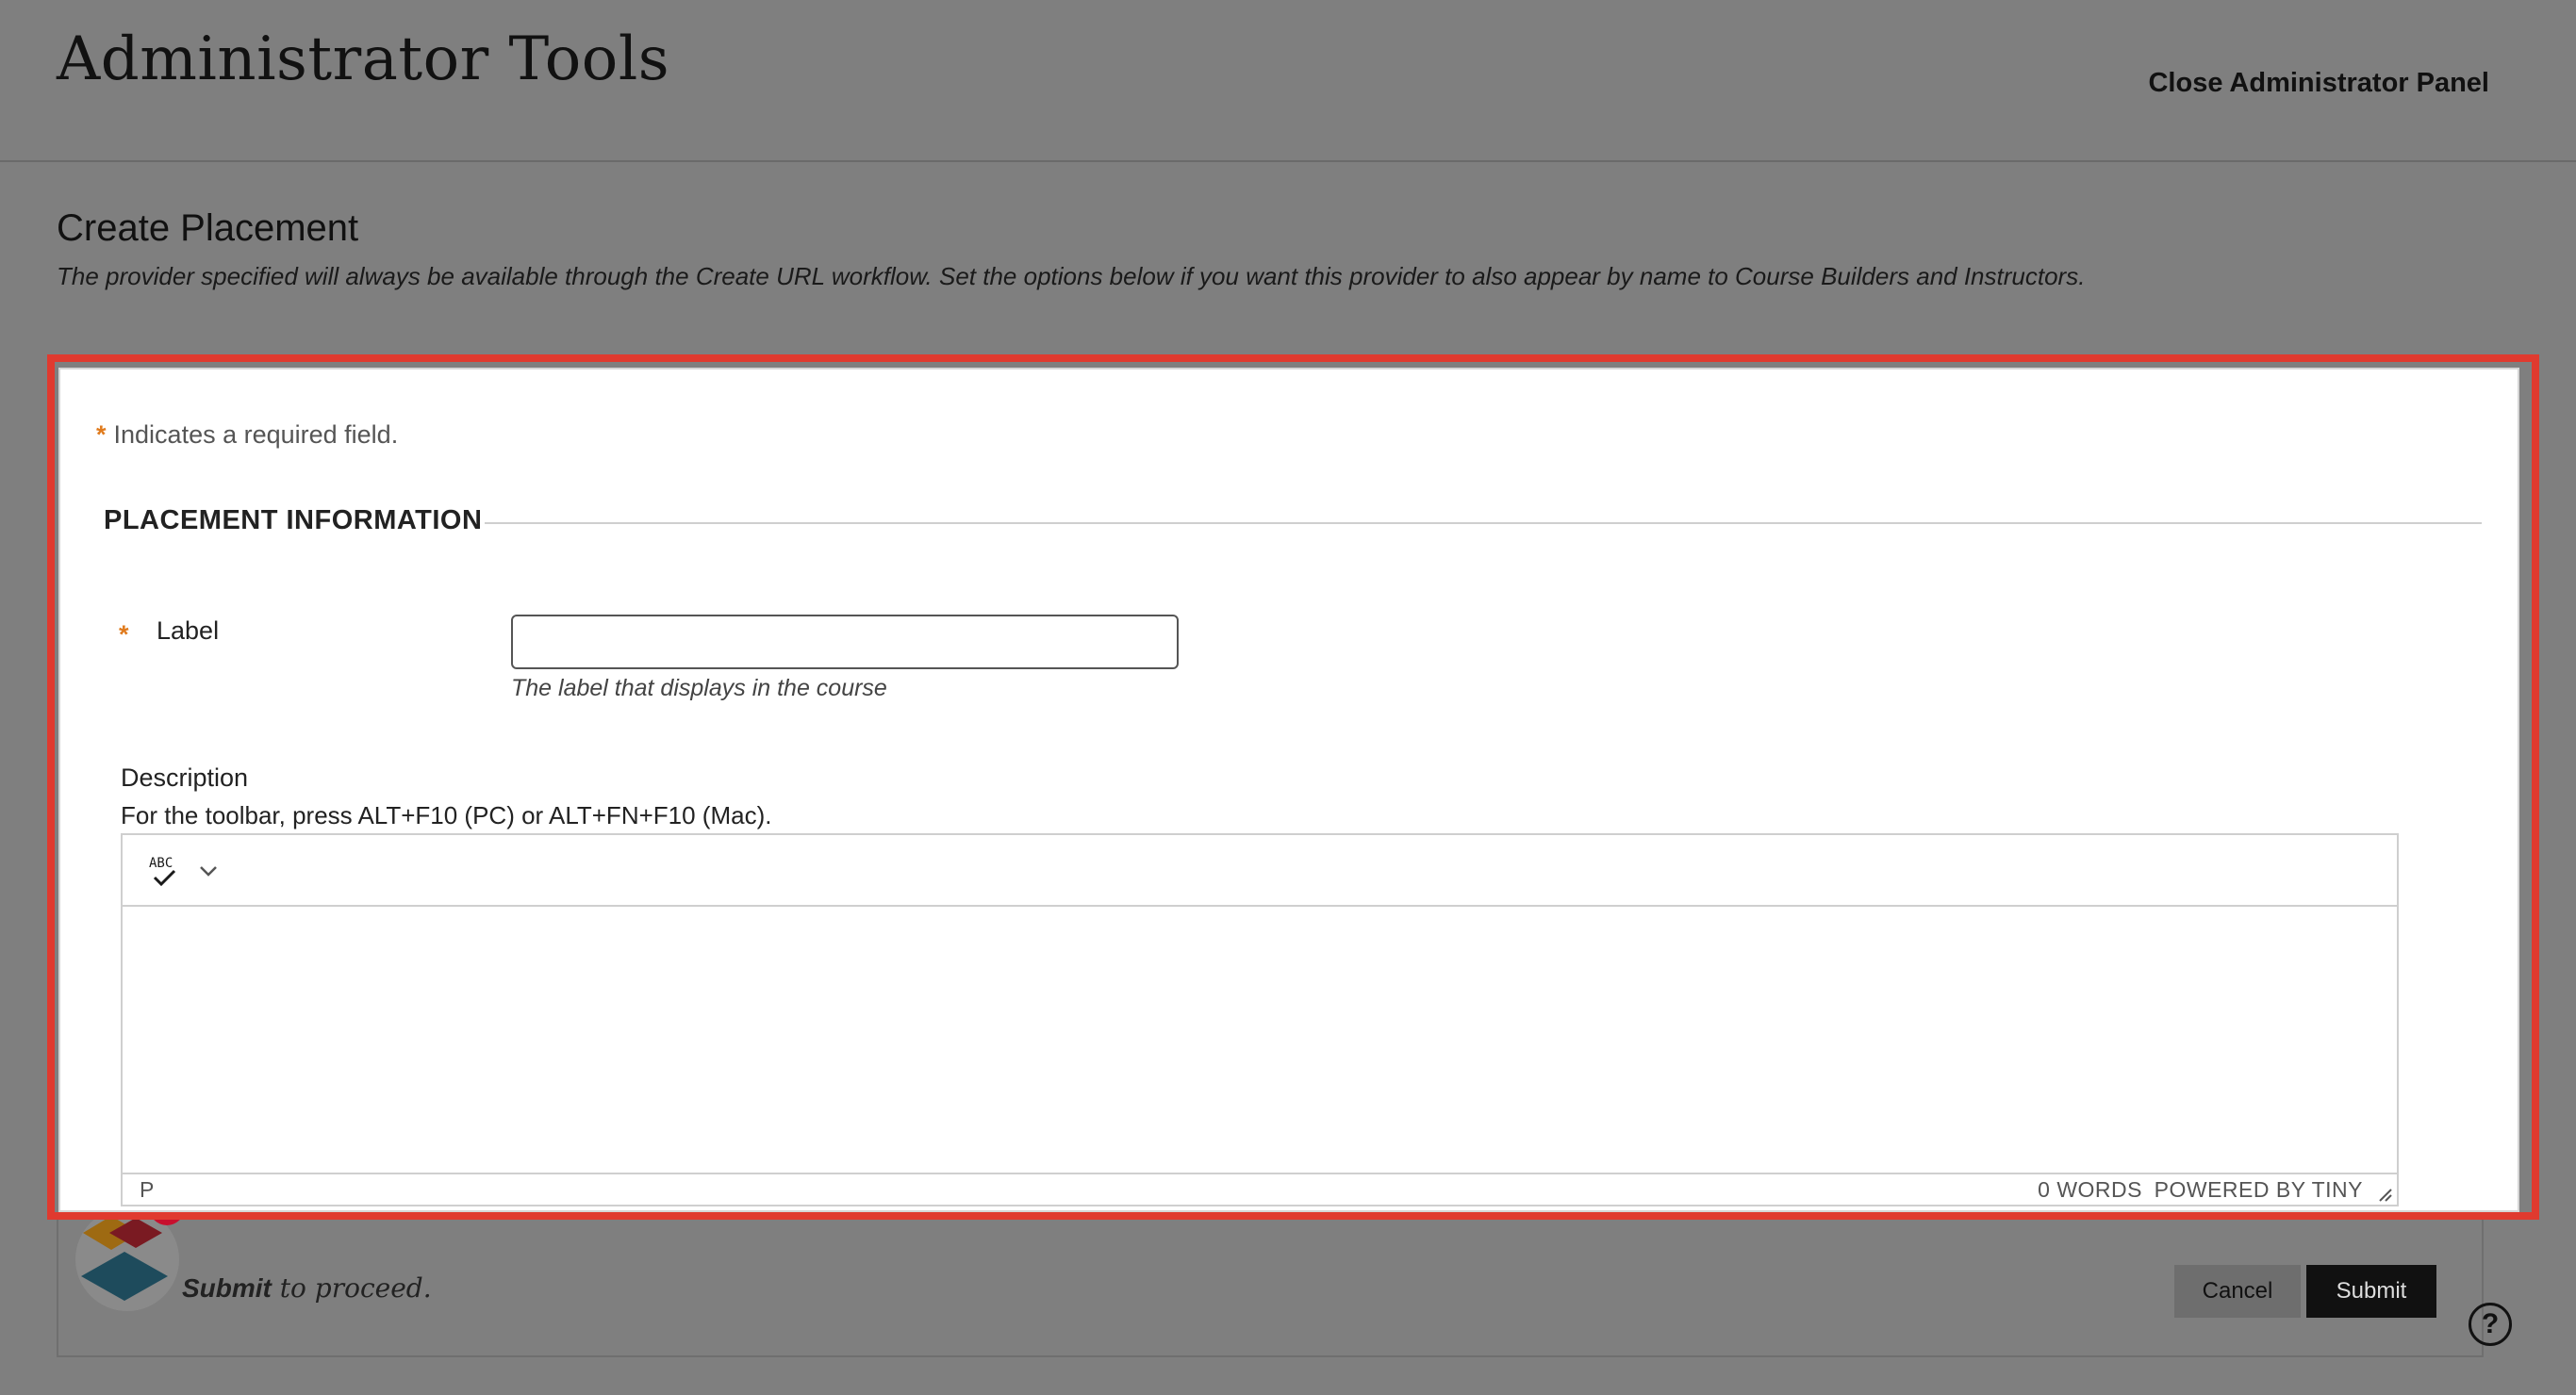  Describe the element at coordinates (1483, 523) in the screenshot. I see `section-divider` at that location.